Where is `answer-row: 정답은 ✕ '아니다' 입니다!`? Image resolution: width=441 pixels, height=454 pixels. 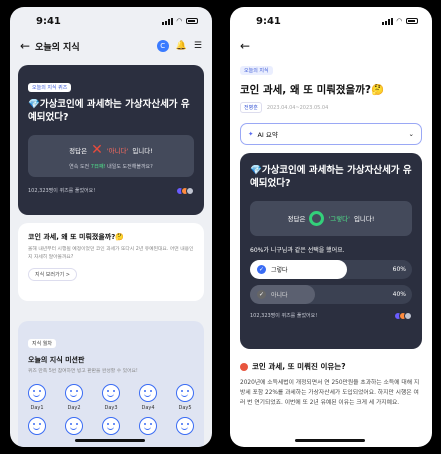
answer-row: 정답은 ✕ '아니다' 입니다! is located at coordinates (111, 150).